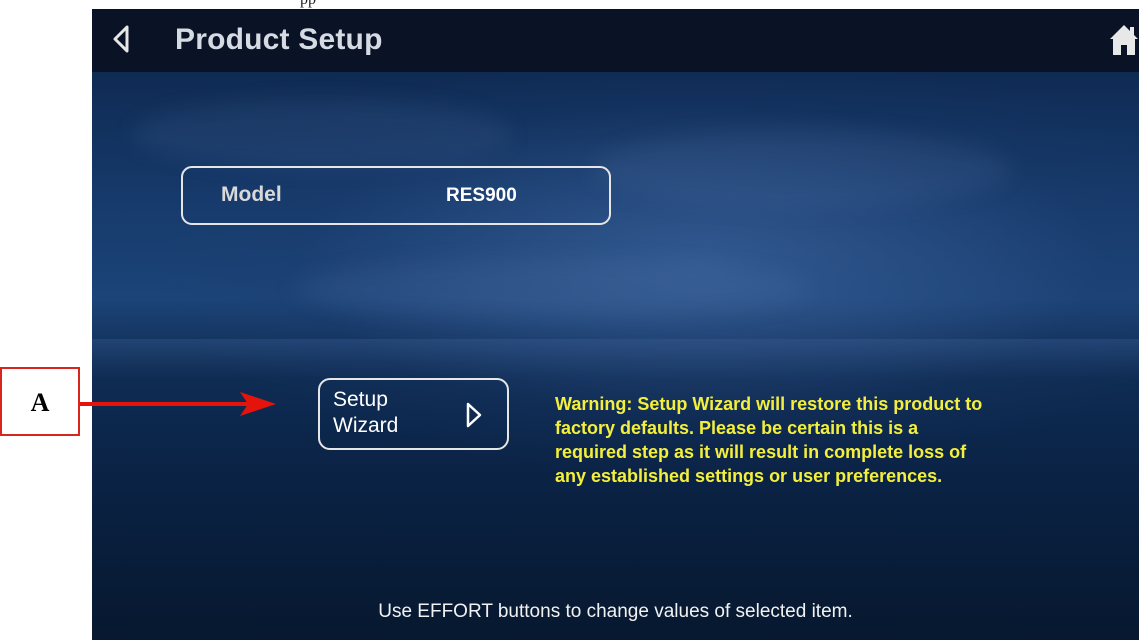 This screenshot has width=1139, height=640. I want to click on callout-label-box: A, so click(40, 401).